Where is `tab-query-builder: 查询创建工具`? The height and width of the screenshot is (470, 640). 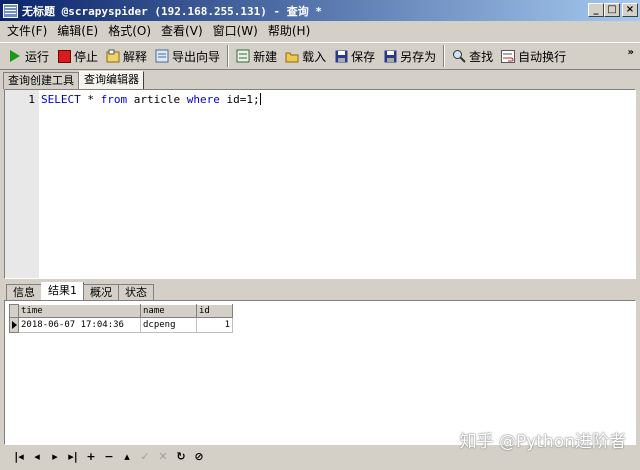
tab-query-builder: 查询创建工具 is located at coordinates (41, 80).